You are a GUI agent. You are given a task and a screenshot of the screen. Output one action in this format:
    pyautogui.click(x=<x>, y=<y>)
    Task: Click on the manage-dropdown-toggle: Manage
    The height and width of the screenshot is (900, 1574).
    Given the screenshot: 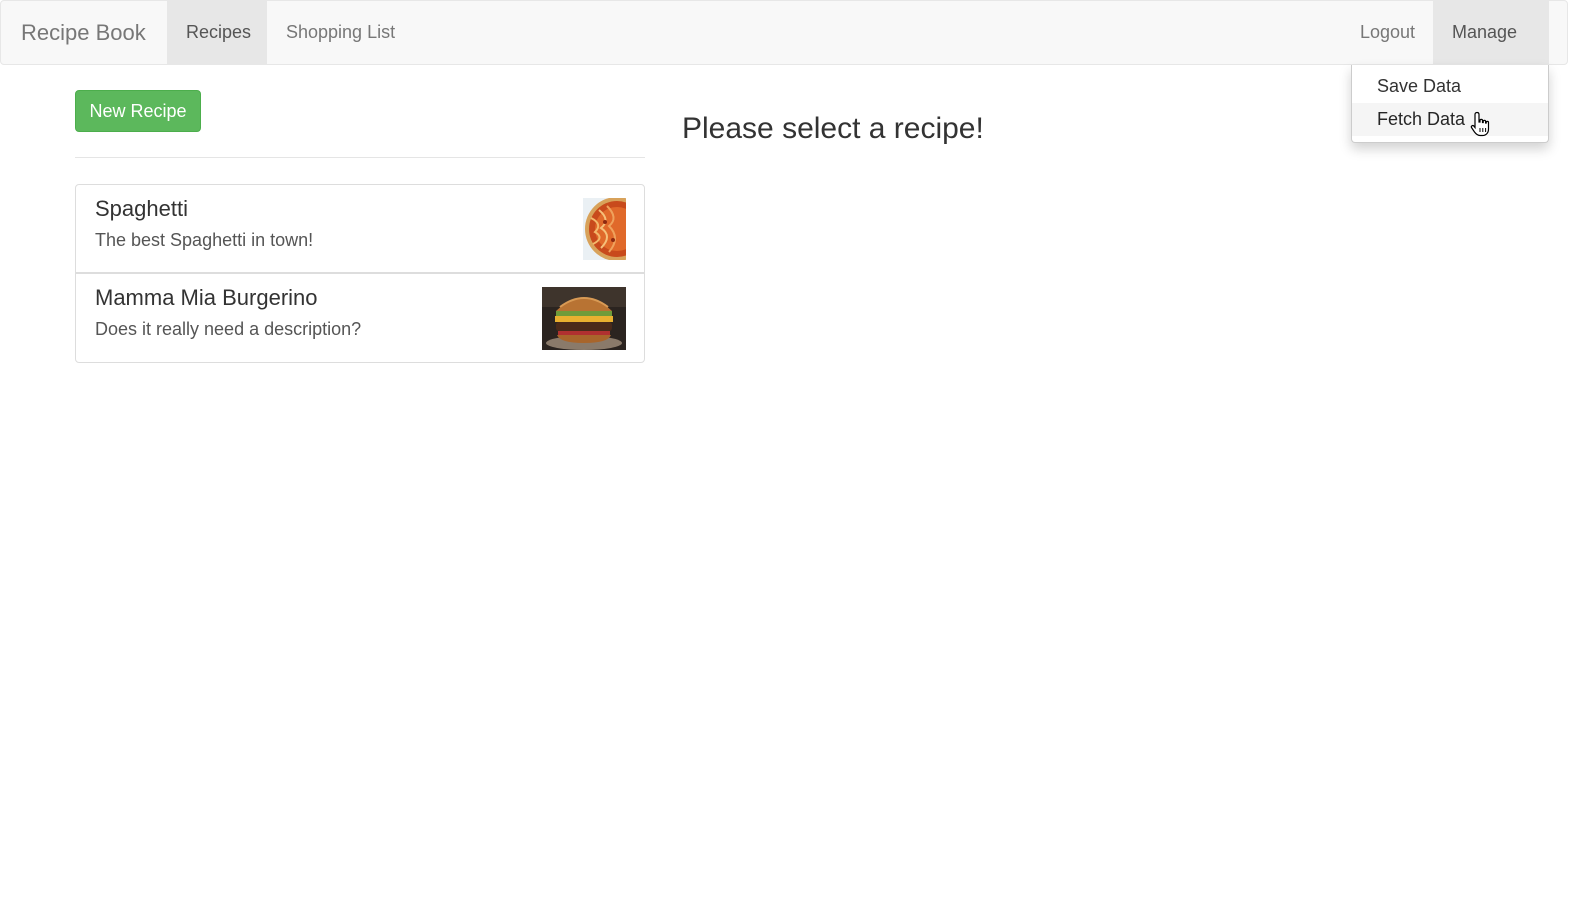 What is the action you would take?
    pyautogui.click(x=1491, y=50)
    